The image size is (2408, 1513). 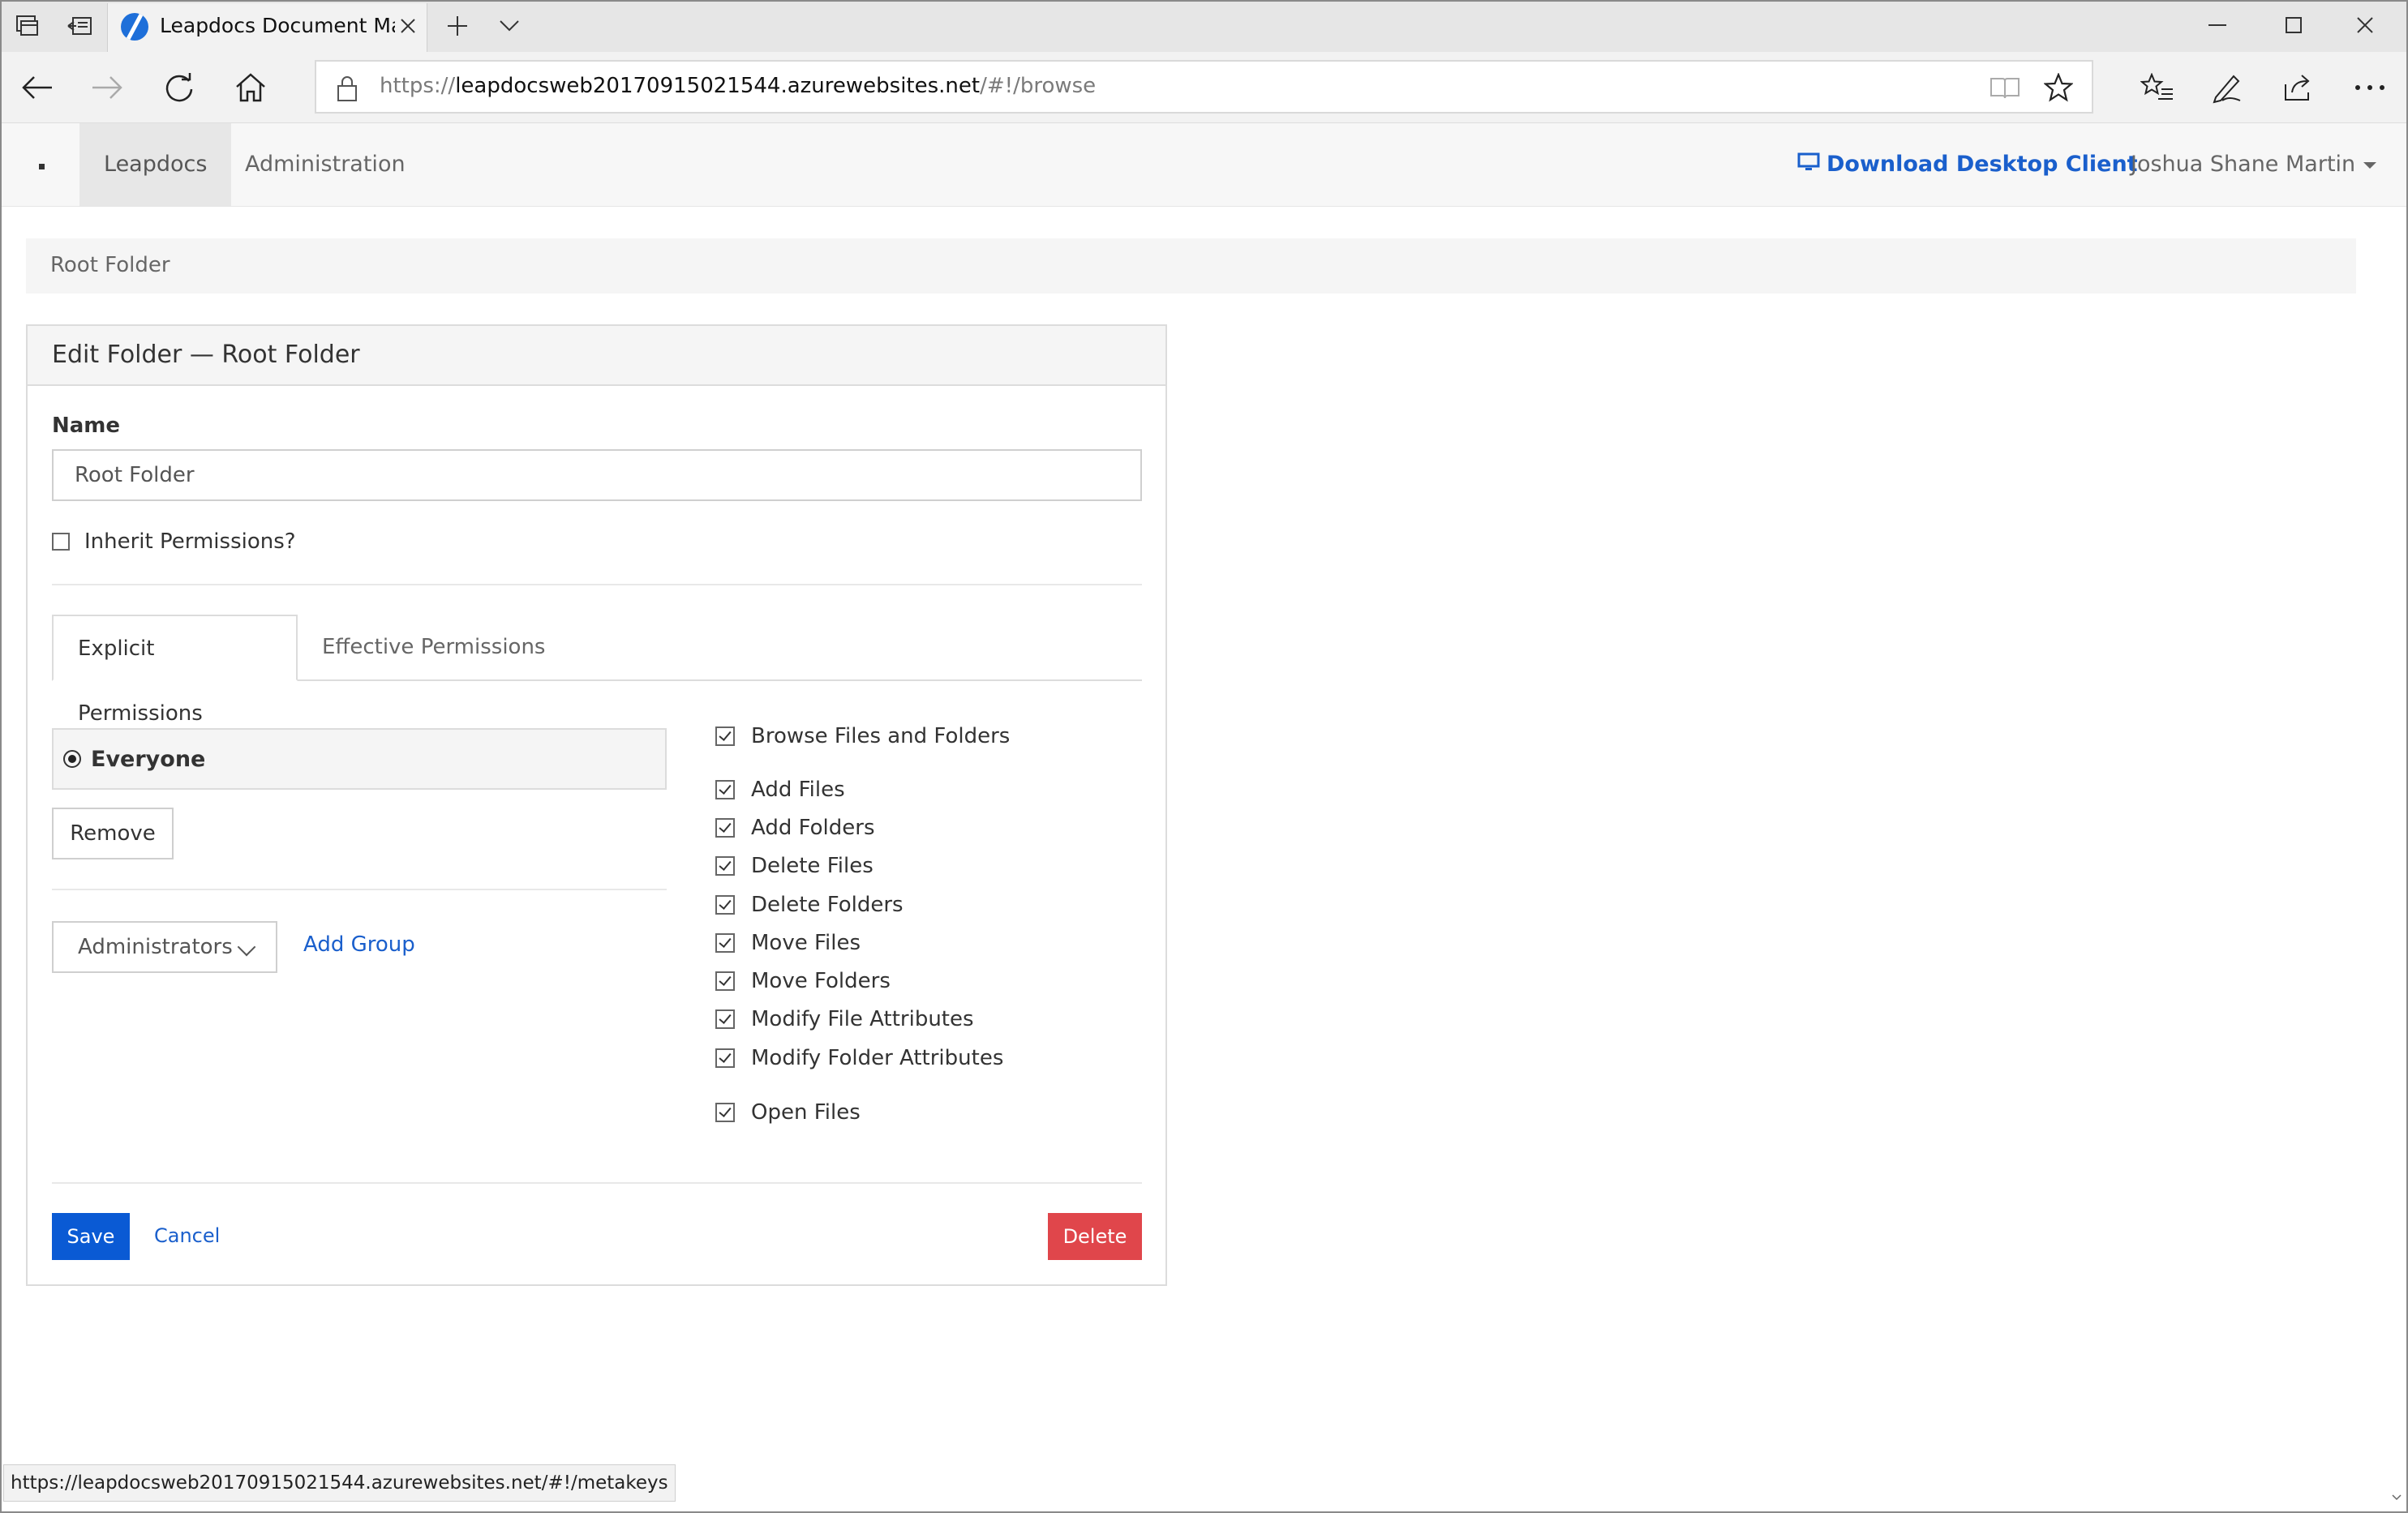 I want to click on permission-label: Modify Folder Attributes, so click(x=877, y=1058).